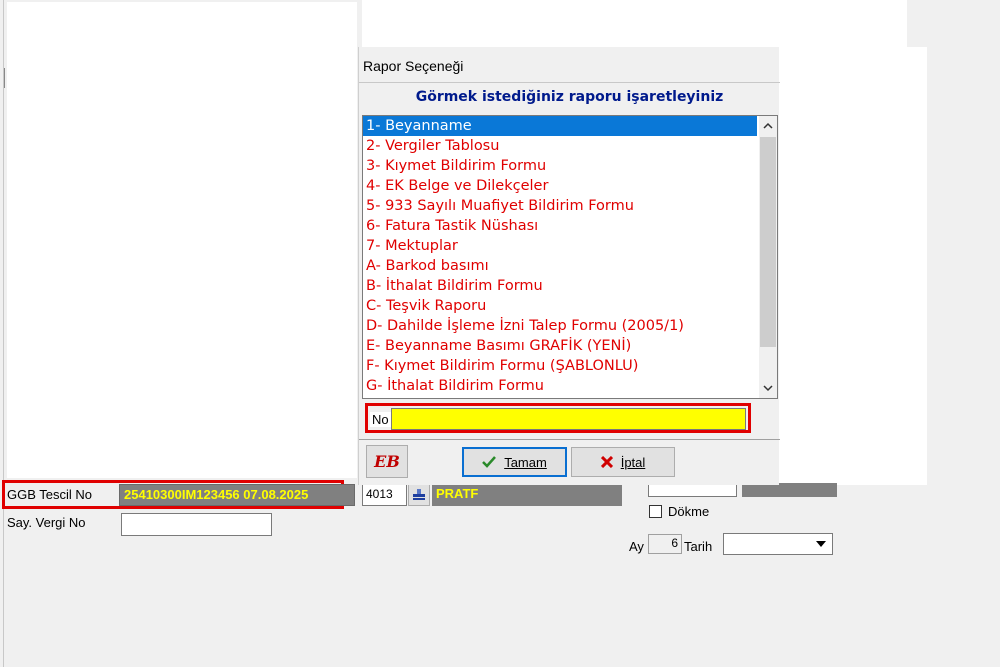  What do you see at coordinates (560, 246) in the screenshot?
I see `list-item: 7- Mektuplar` at bounding box center [560, 246].